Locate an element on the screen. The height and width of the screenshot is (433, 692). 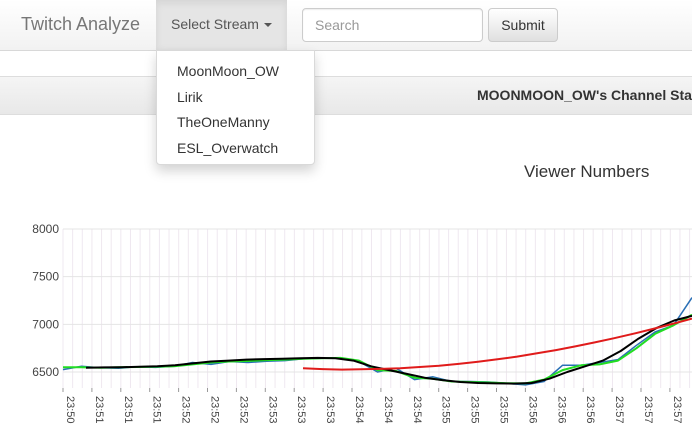
dropdown-item-moonmoon: MoonMoon_OW is located at coordinates (228, 71).